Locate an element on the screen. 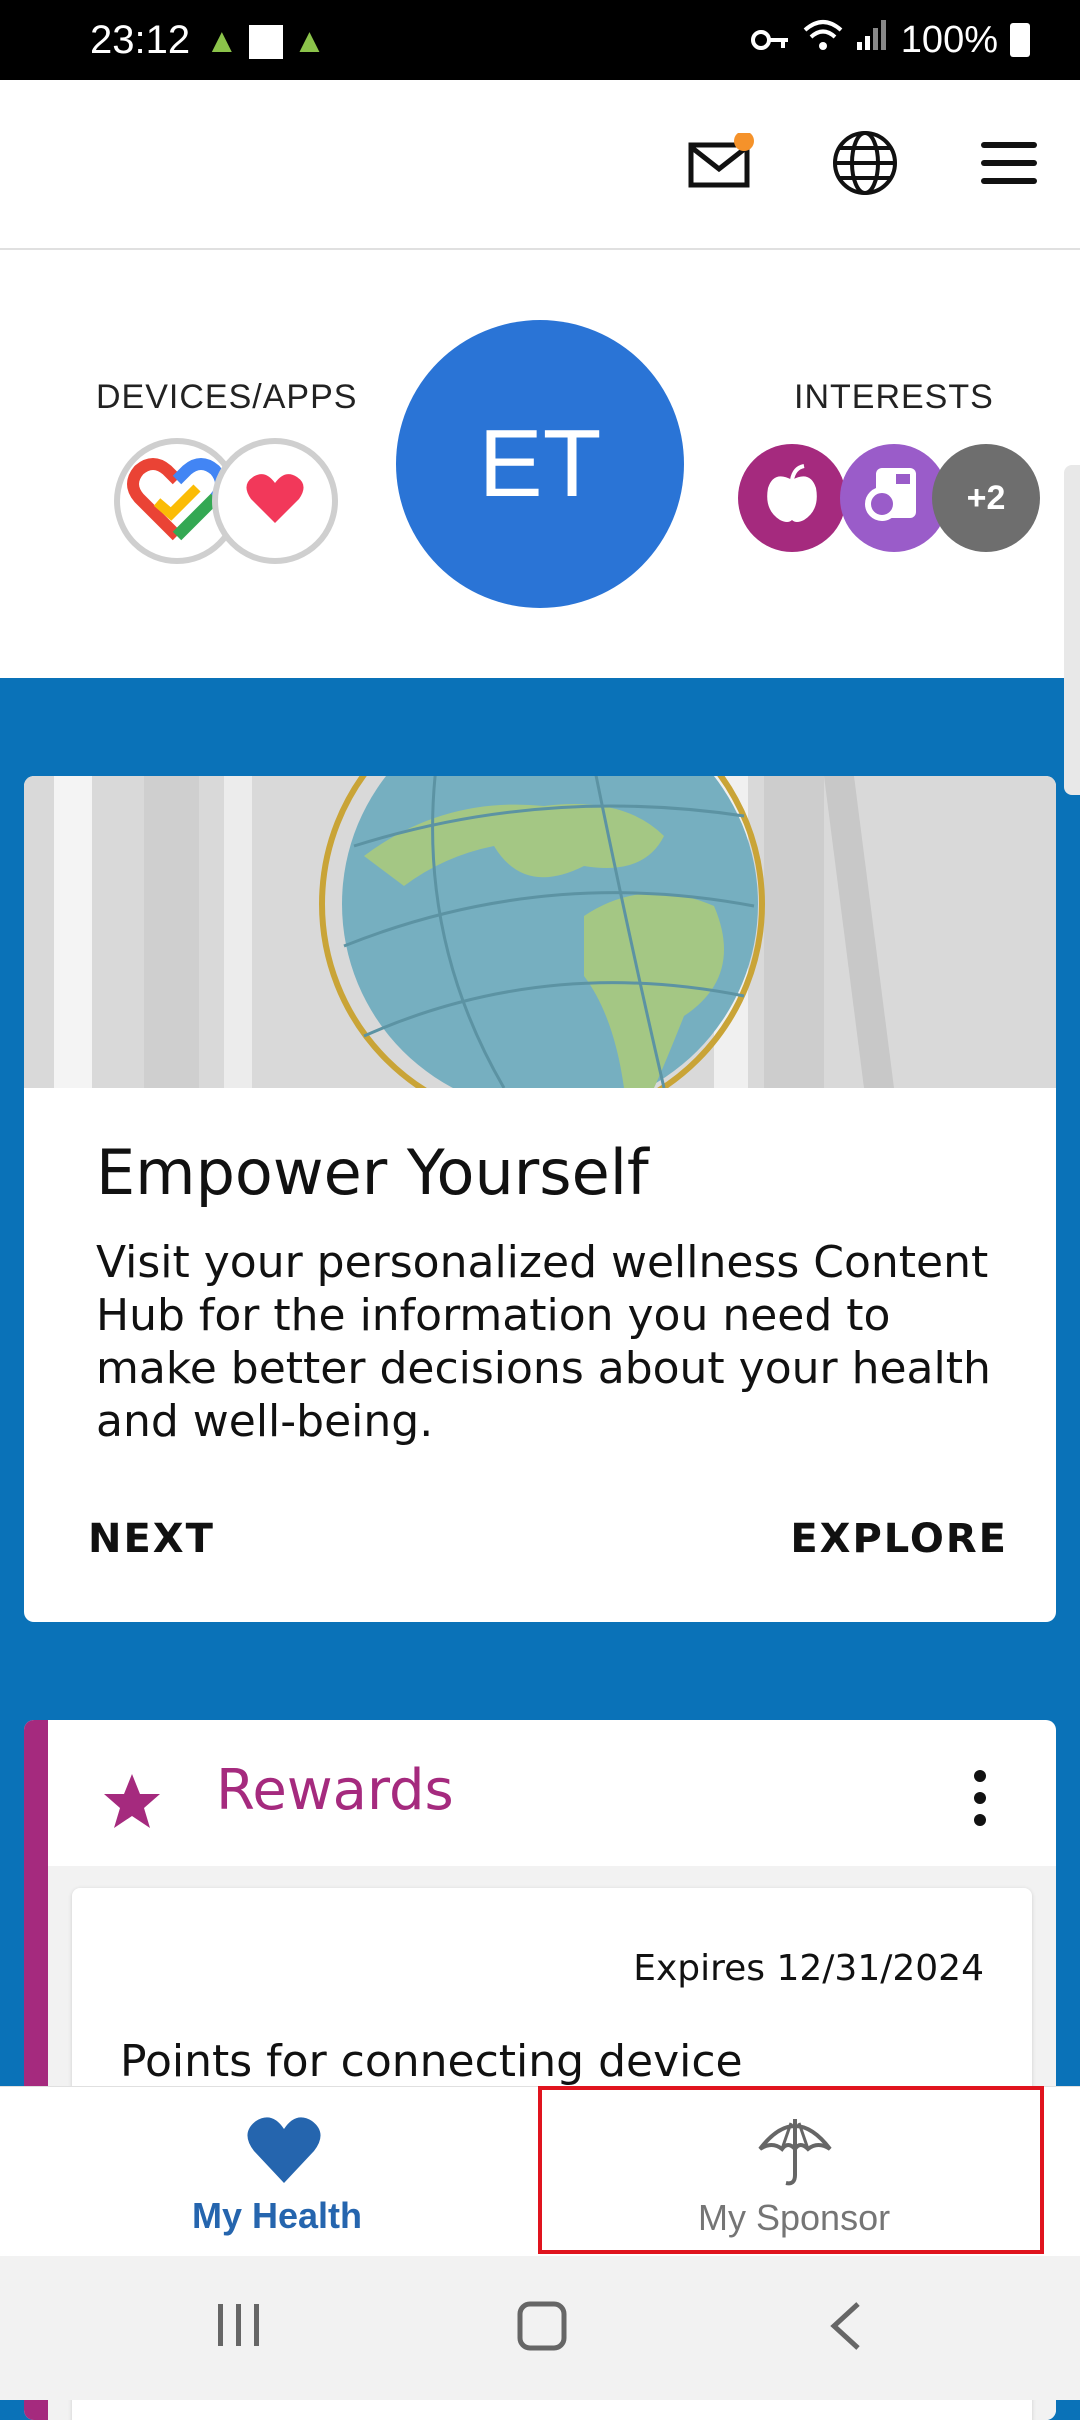  app-header is located at coordinates (540, 165).